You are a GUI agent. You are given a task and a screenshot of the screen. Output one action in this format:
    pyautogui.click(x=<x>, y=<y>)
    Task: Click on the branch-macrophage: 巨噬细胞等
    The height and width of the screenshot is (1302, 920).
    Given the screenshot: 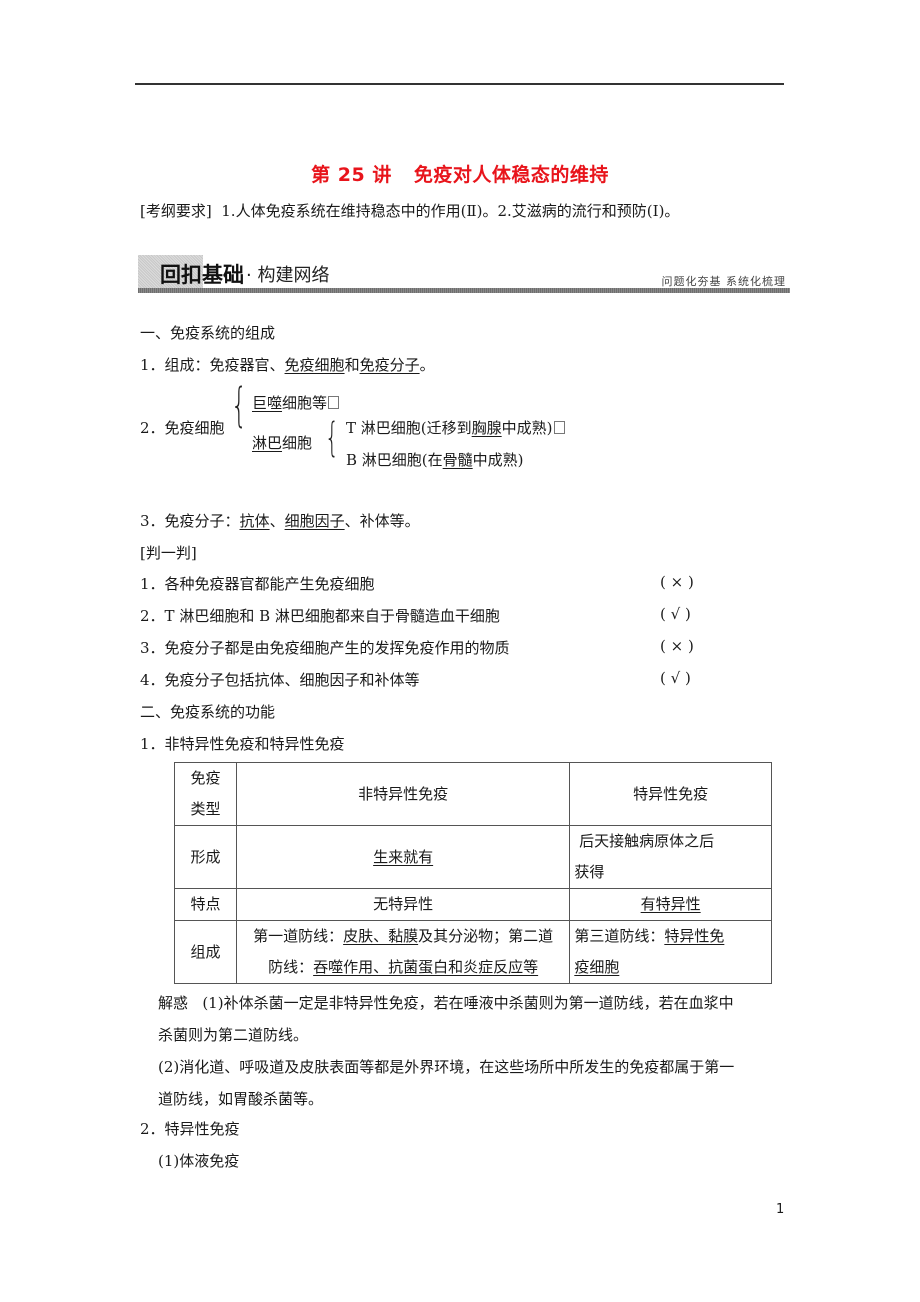 What is the action you would take?
    pyautogui.click(x=296, y=402)
    